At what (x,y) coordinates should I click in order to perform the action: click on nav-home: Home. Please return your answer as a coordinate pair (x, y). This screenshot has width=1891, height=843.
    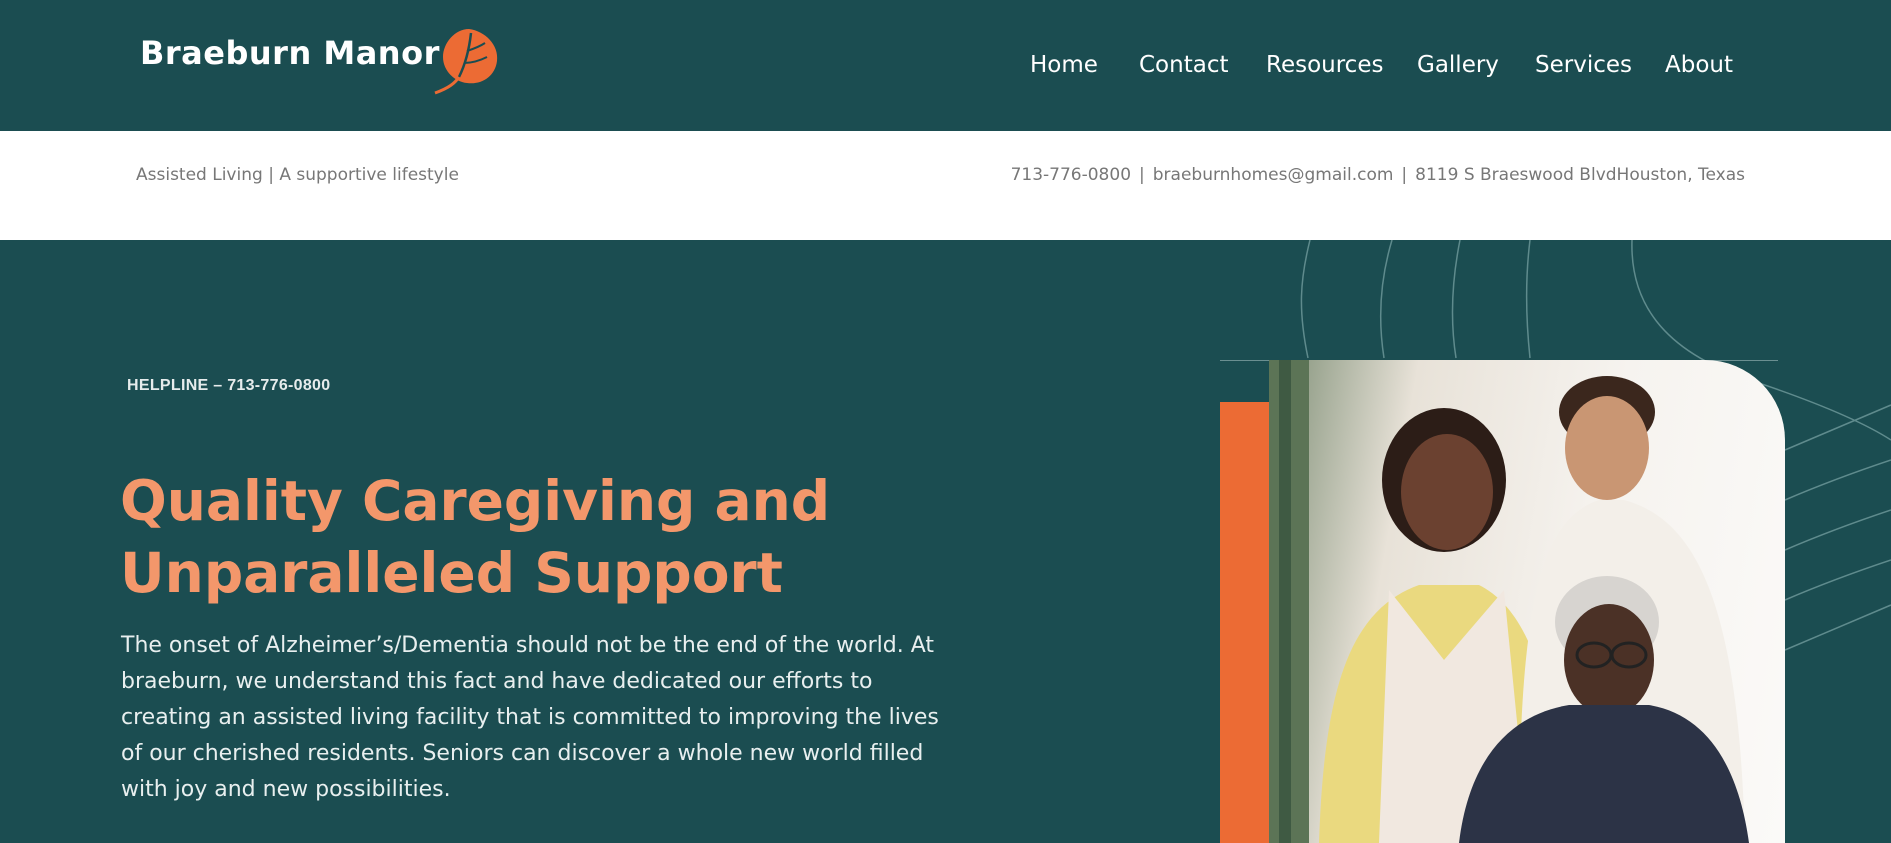
    Looking at the image, I should click on (1064, 65).